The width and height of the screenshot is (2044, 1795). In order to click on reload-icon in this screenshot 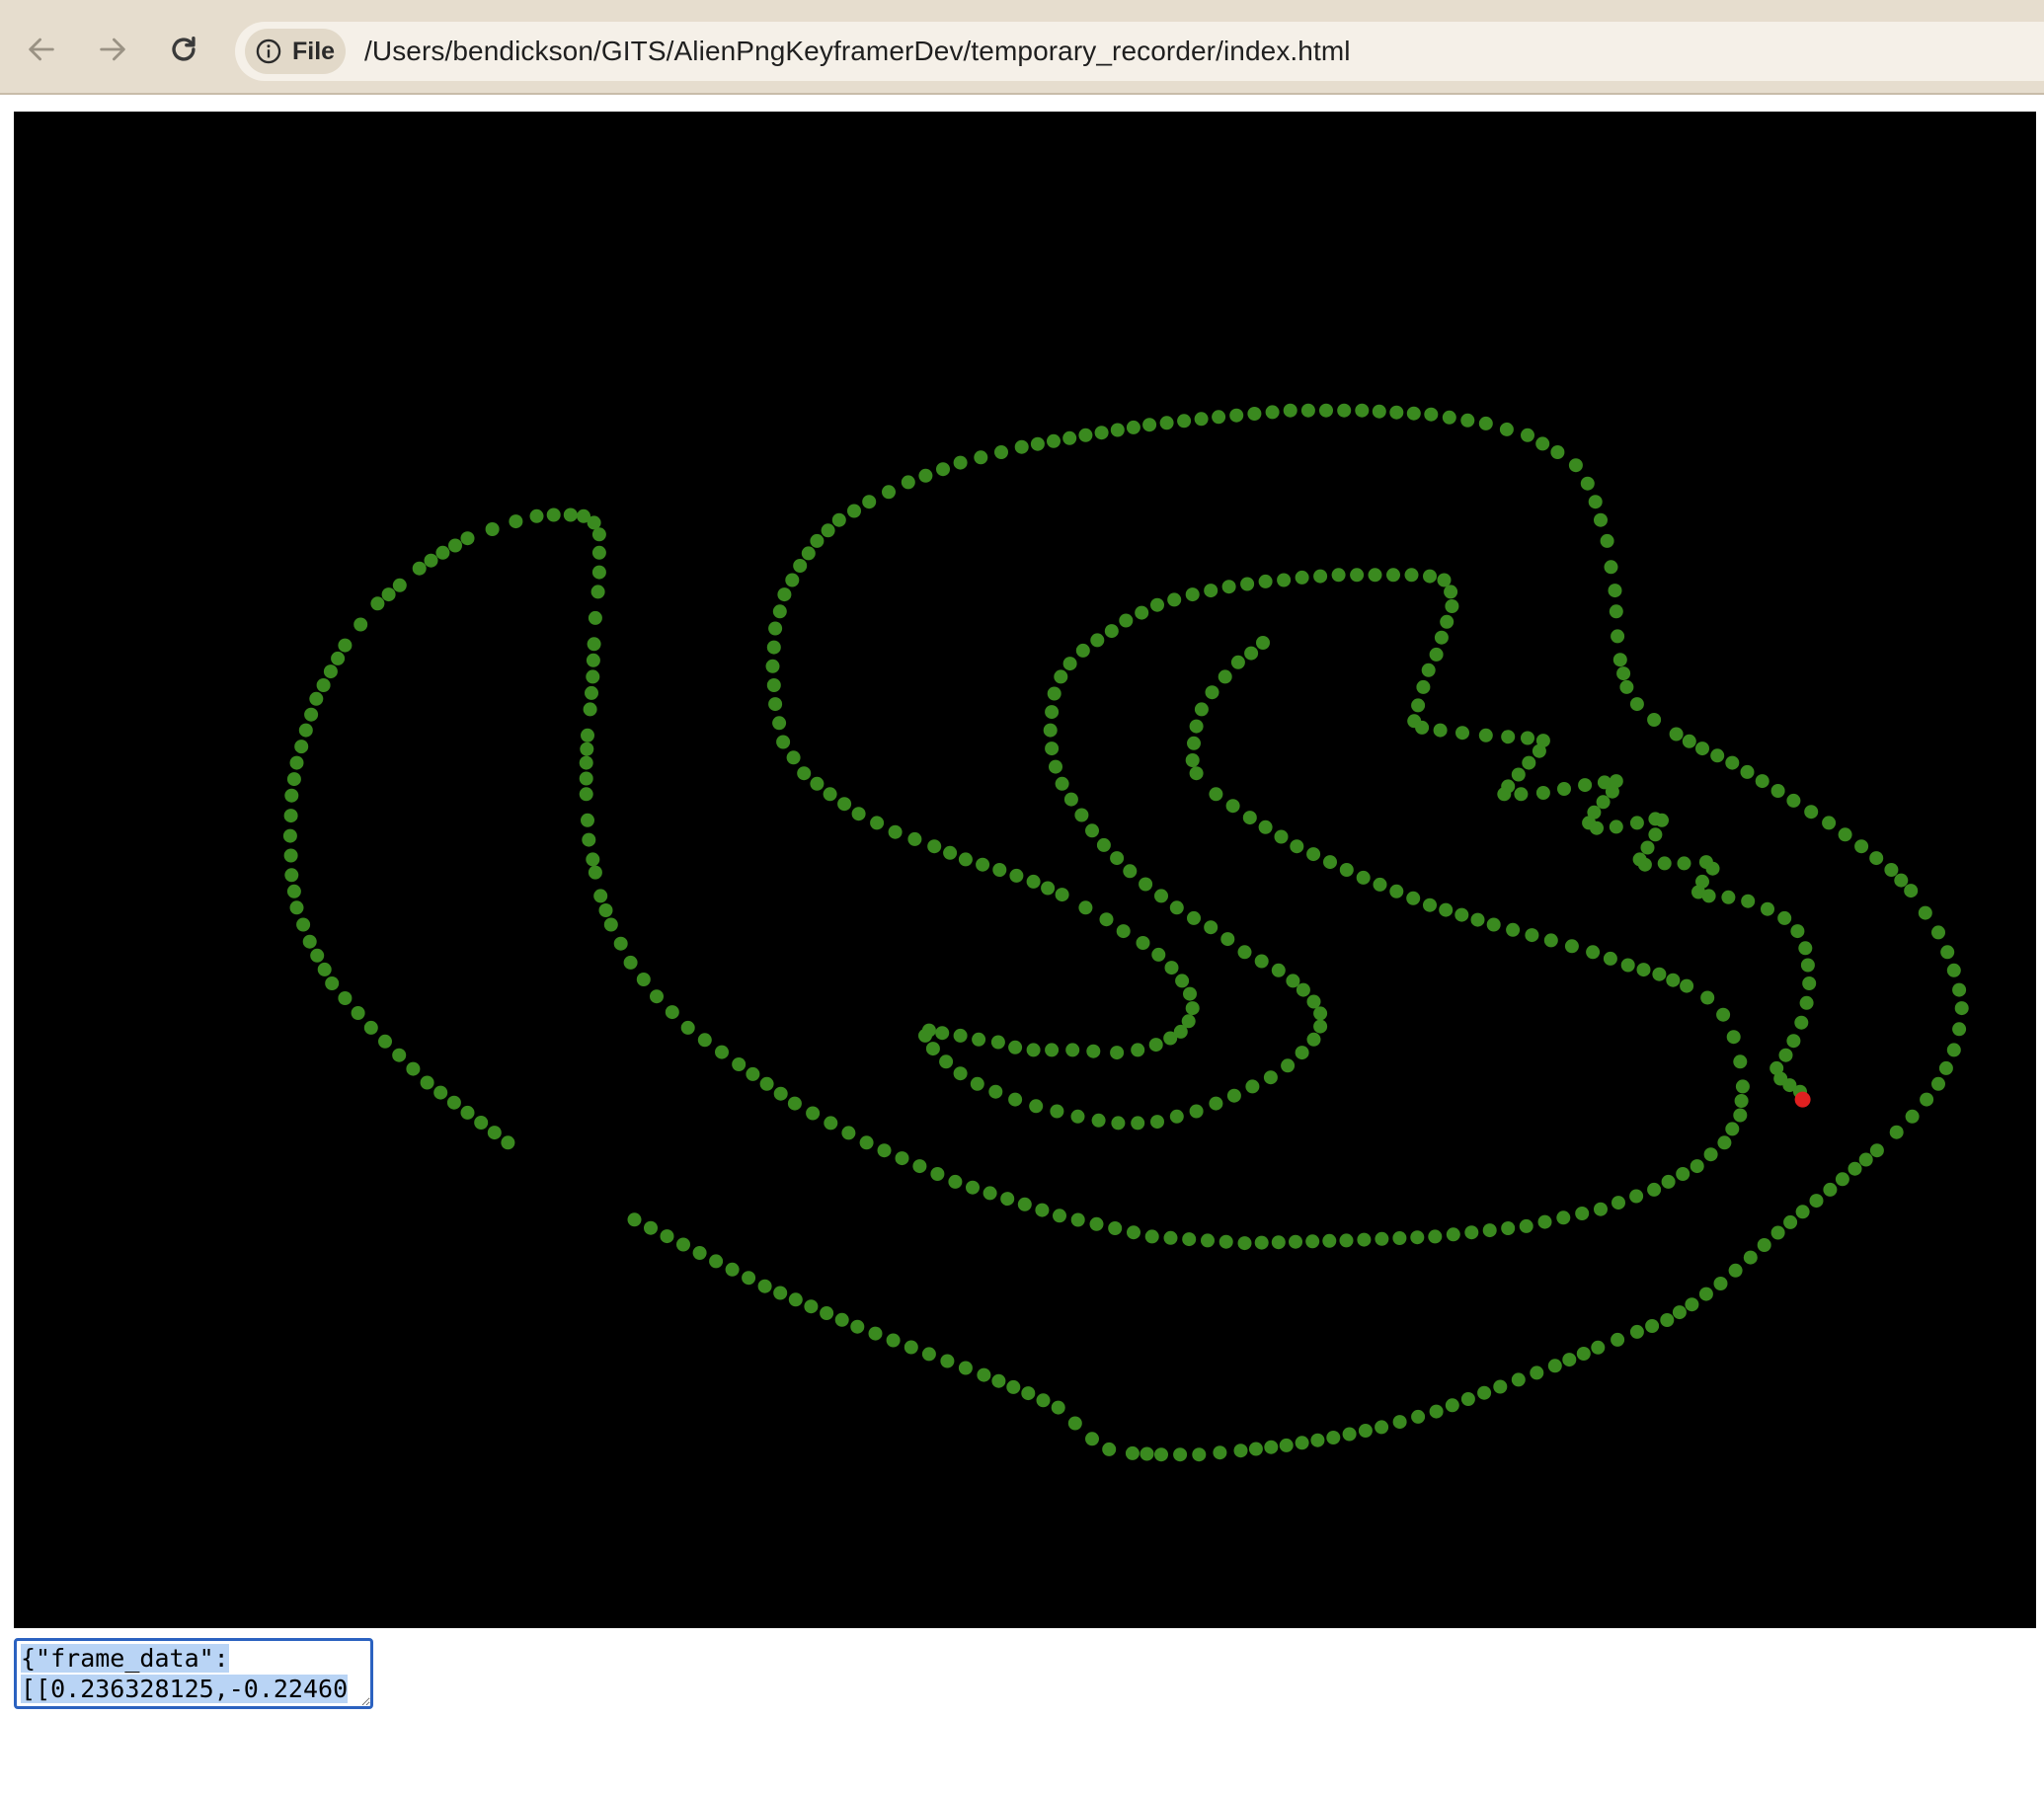, I will do `click(184, 48)`.